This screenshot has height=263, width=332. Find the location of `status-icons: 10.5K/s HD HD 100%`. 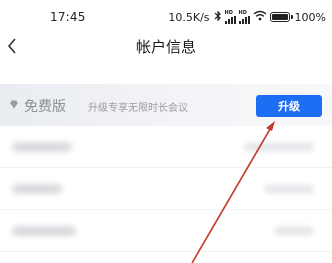

status-icons: 10.5K/s HD HD 100% is located at coordinates (247, 17).